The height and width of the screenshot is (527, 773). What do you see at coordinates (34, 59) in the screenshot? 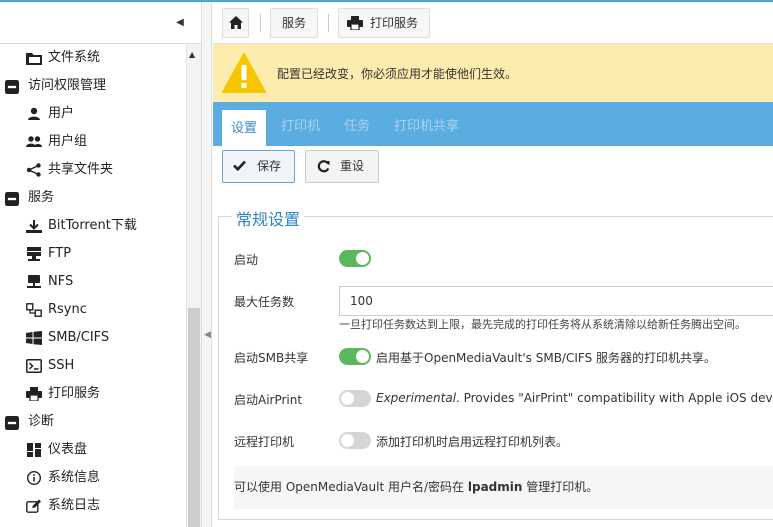
I see `folder-icon` at bounding box center [34, 59].